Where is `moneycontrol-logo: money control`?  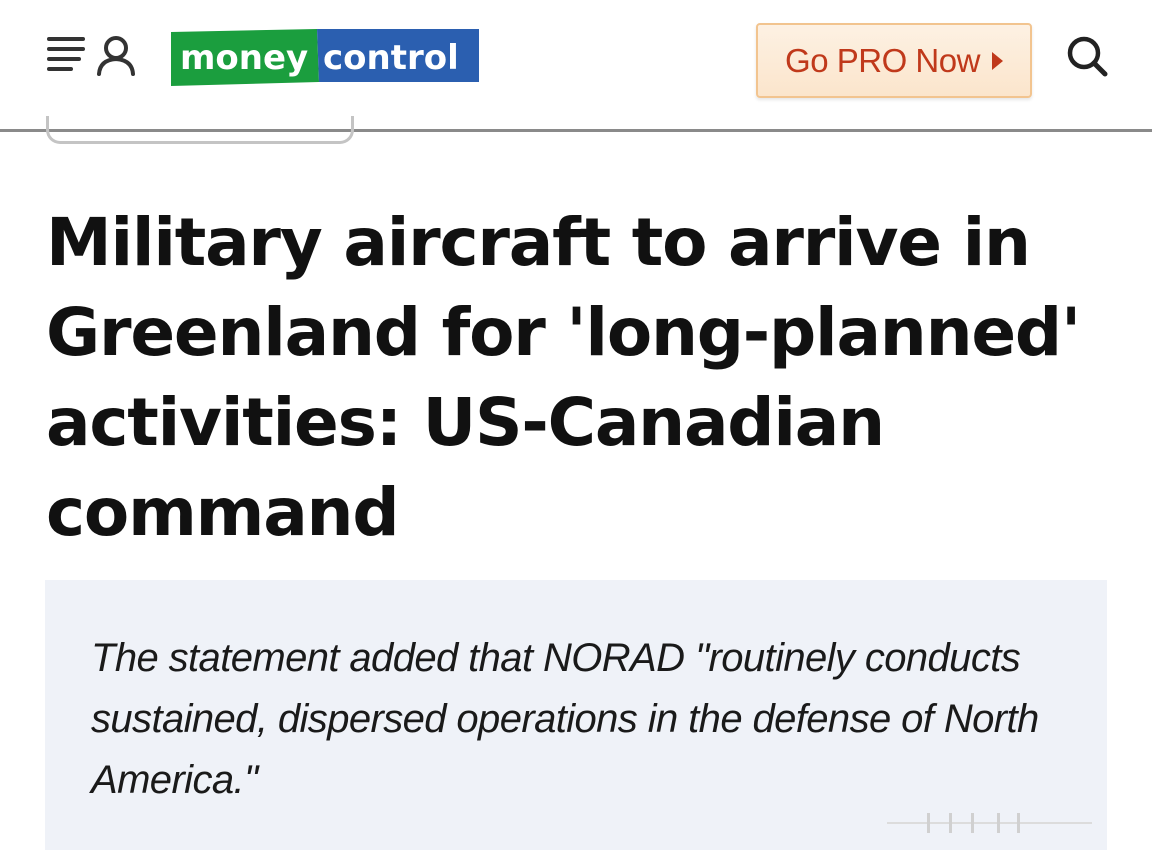 moneycontrol-logo: money control is located at coordinates (325, 57).